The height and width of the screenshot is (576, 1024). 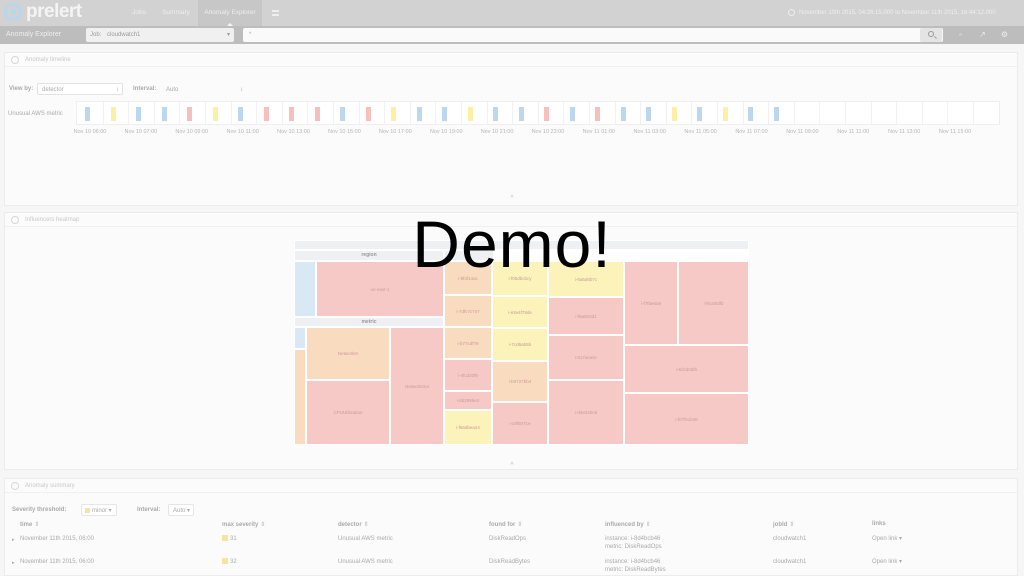 What do you see at coordinates (344, 132) in the screenshot?
I see `timeline-tick-label: Nov 10 15:00` at bounding box center [344, 132].